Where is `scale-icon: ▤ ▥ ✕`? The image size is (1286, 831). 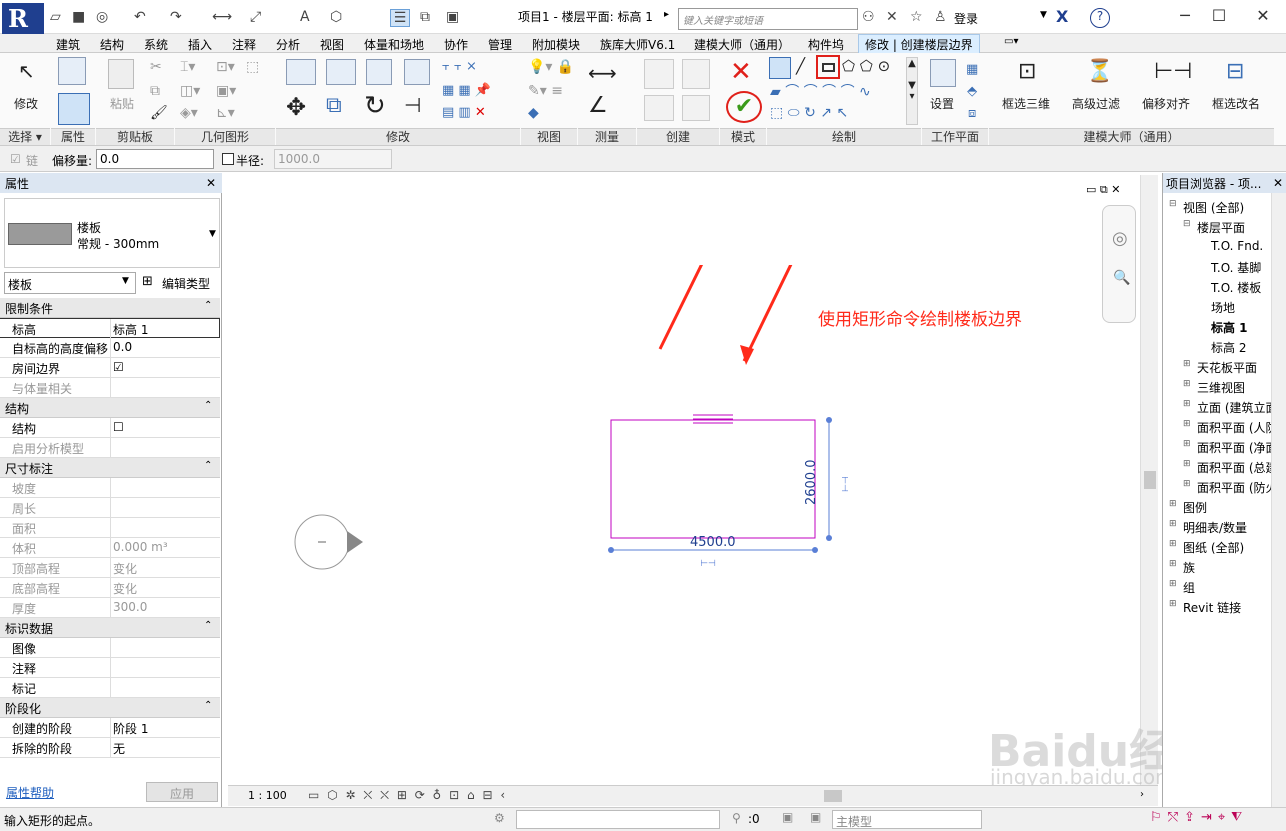
scale-icon: ▤ ▥ ✕ is located at coordinates (464, 112).